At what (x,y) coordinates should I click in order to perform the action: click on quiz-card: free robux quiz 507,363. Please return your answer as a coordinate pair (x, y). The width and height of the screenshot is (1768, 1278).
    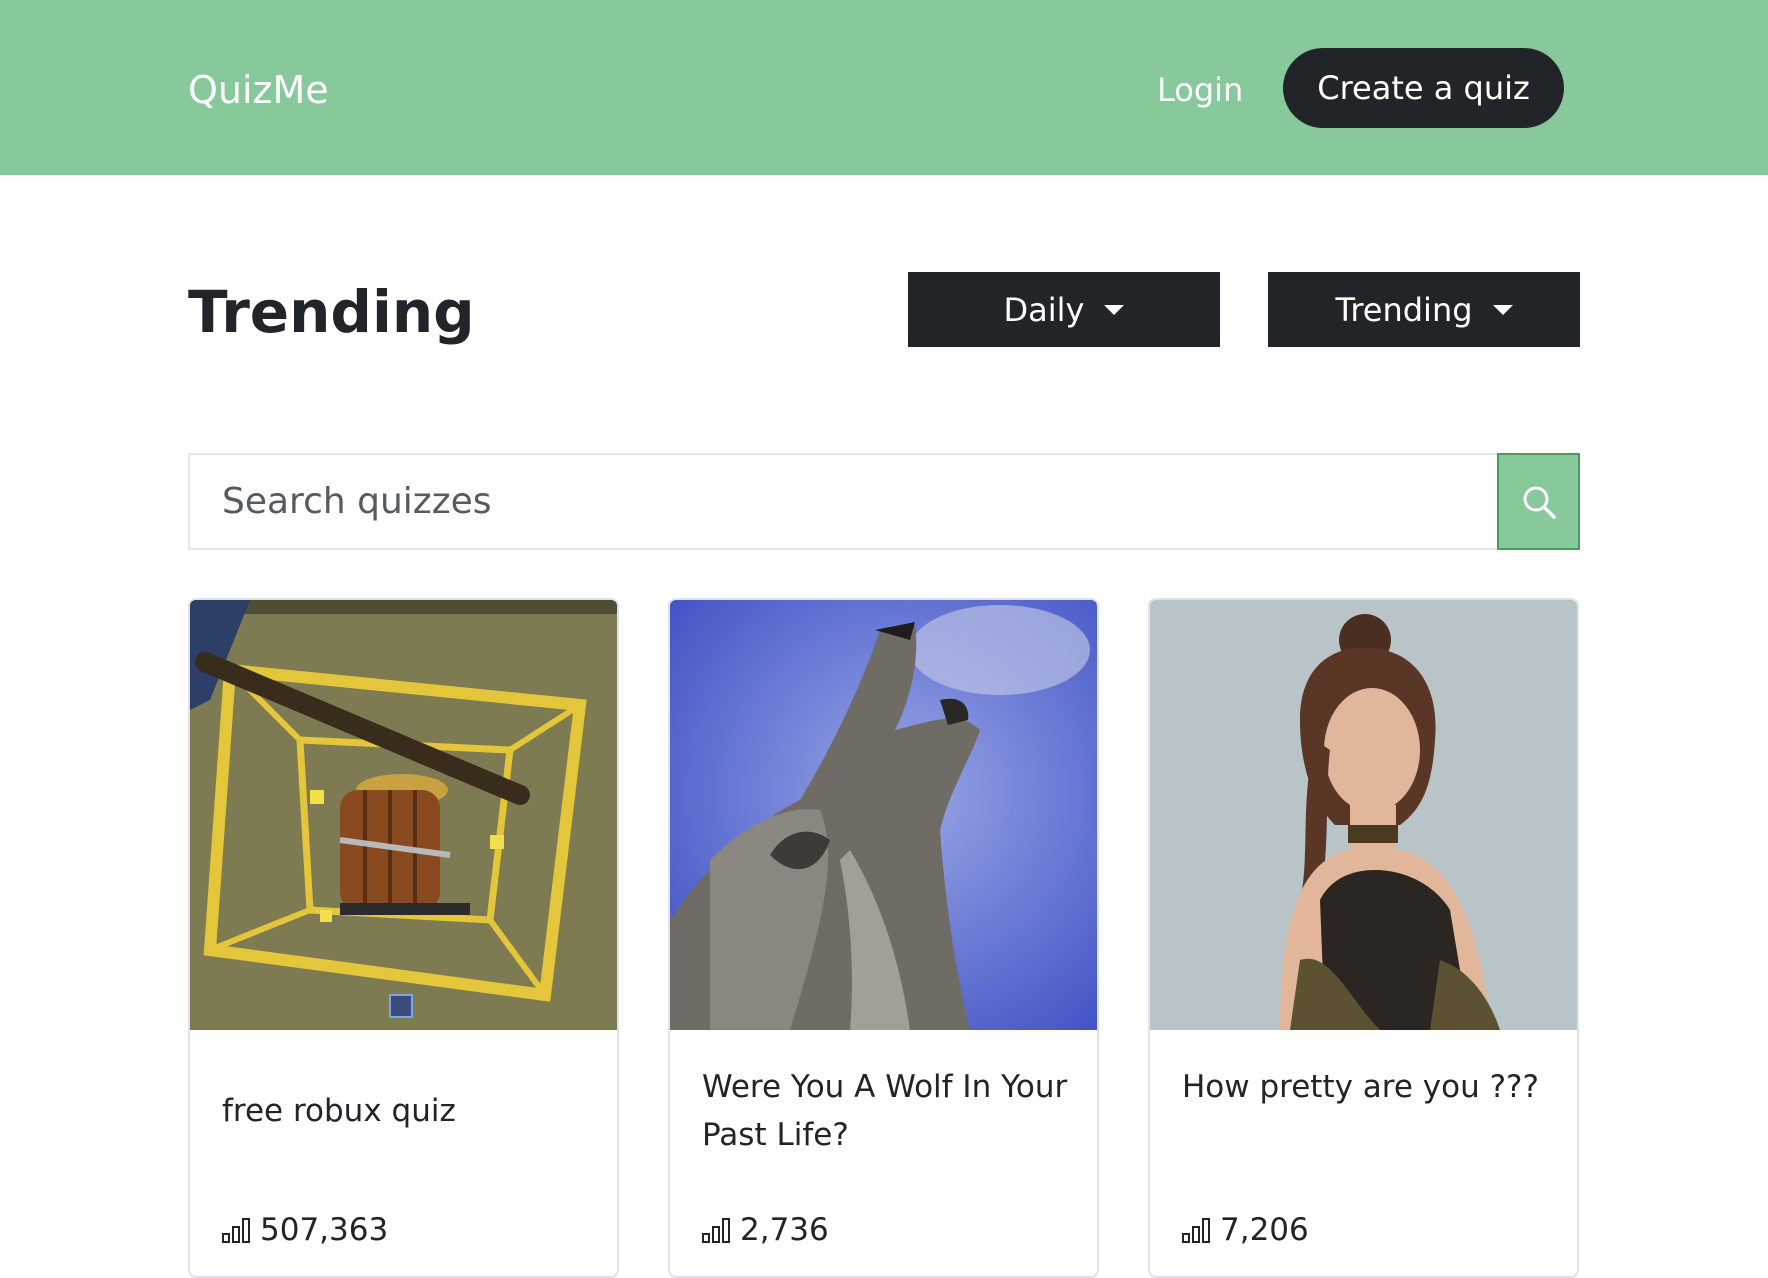
    Looking at the image, I should click on (403, 938).